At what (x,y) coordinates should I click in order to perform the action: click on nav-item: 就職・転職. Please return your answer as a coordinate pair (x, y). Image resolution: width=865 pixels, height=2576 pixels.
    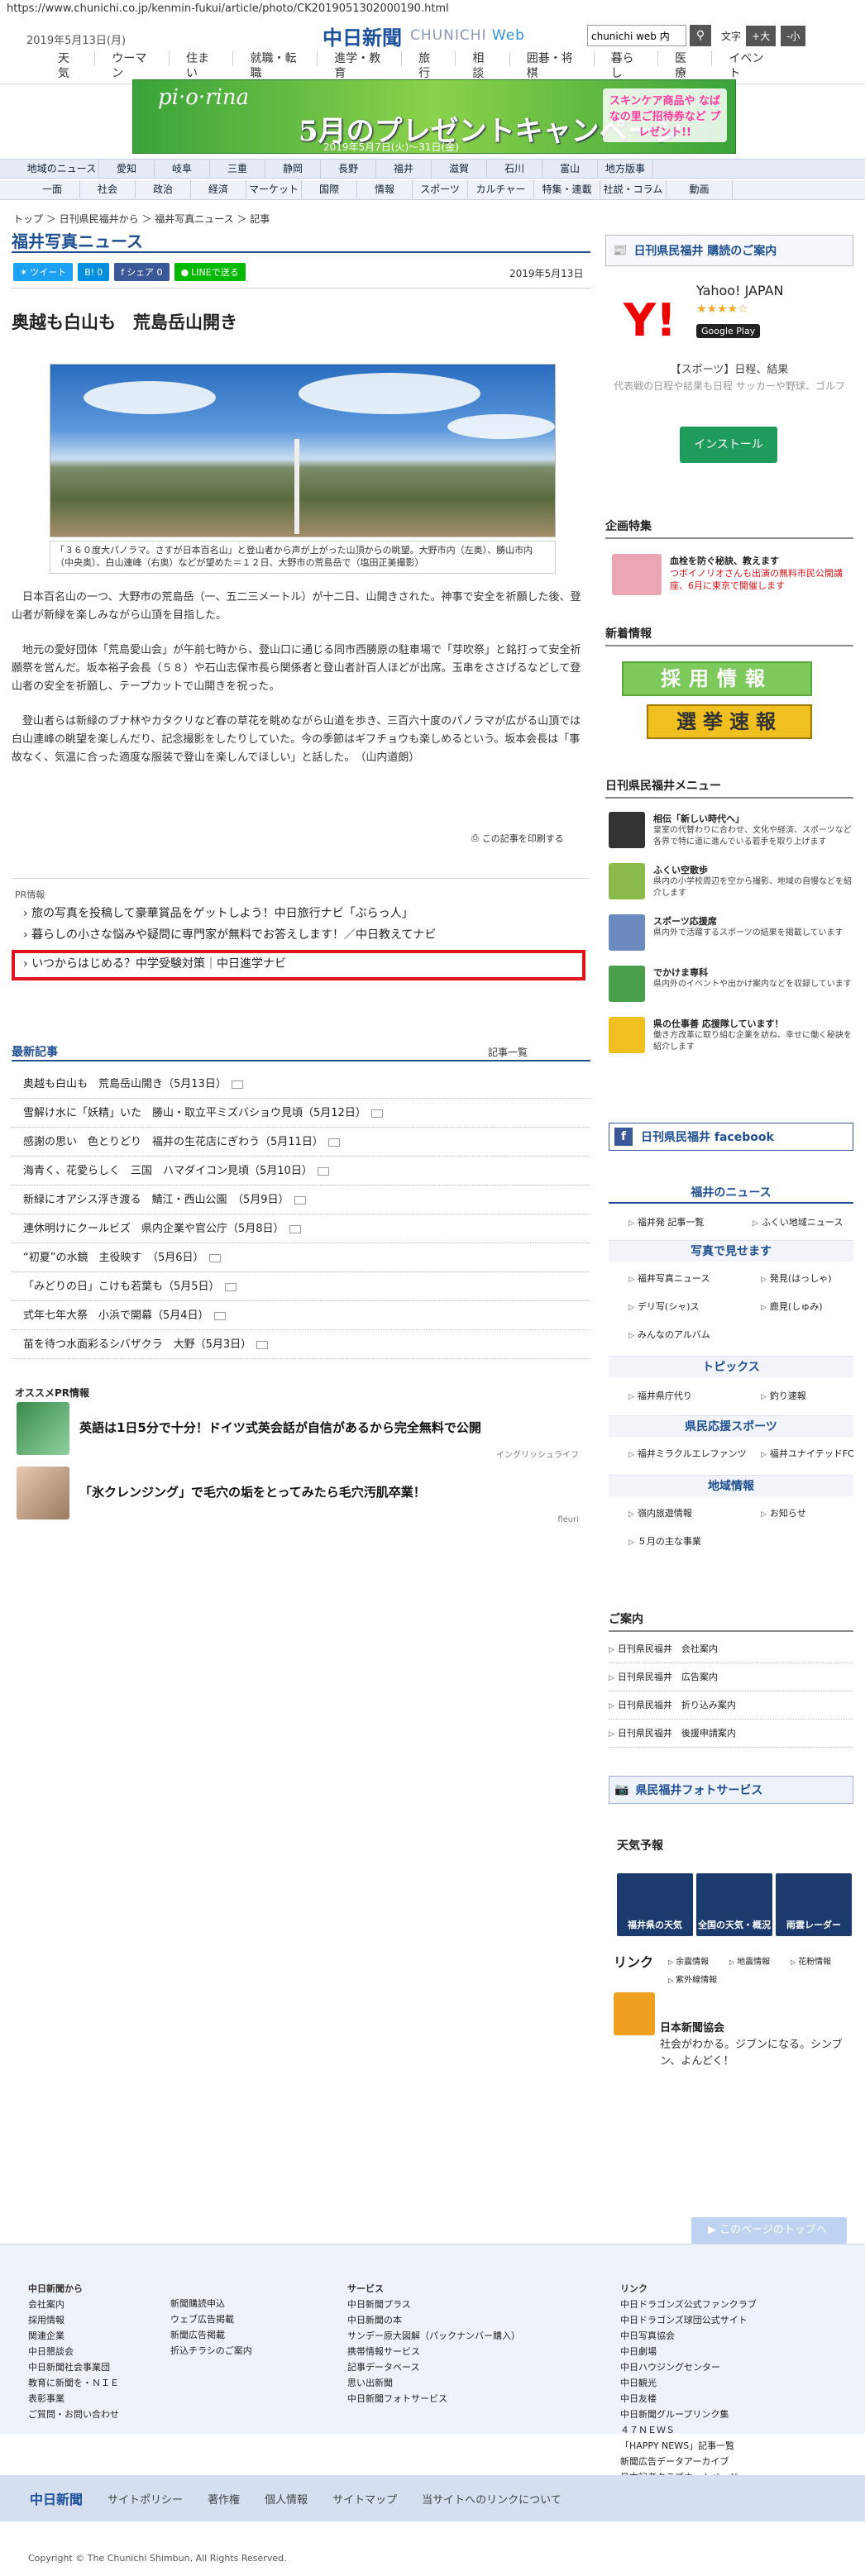
    Looking at the image, I should click on (274, 65).